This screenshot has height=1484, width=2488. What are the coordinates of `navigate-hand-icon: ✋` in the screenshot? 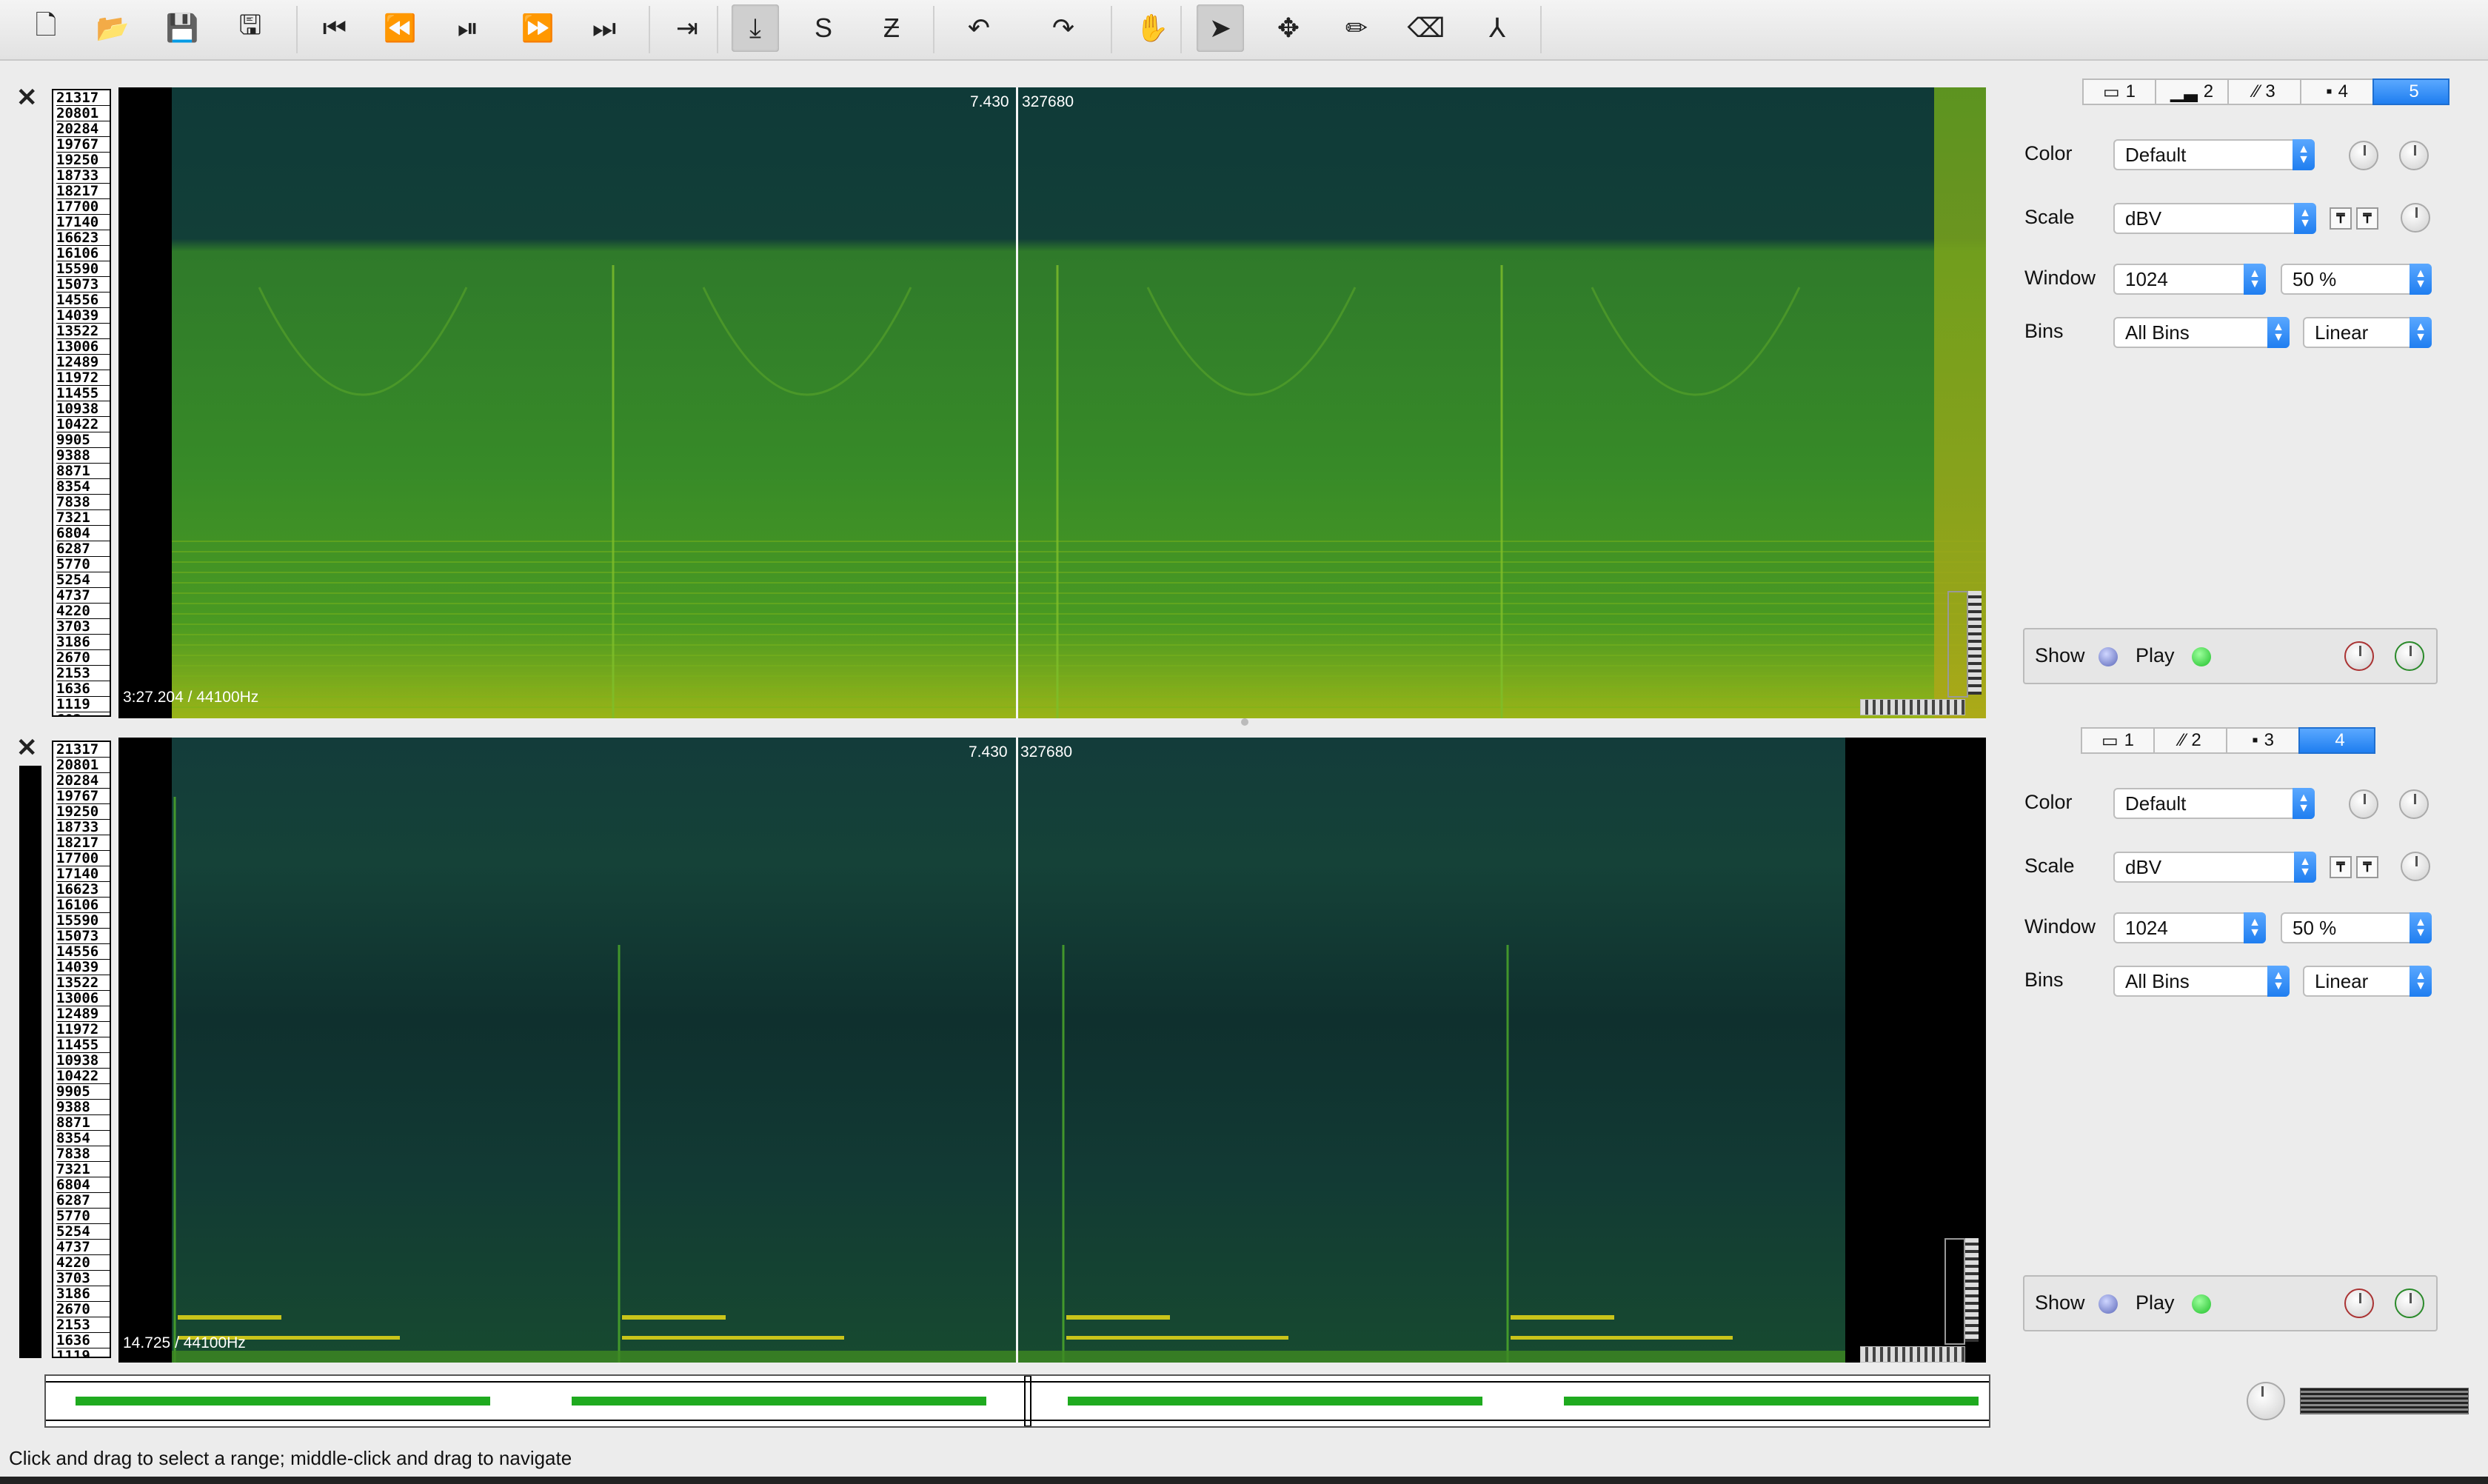 It's located at (1152, 28).